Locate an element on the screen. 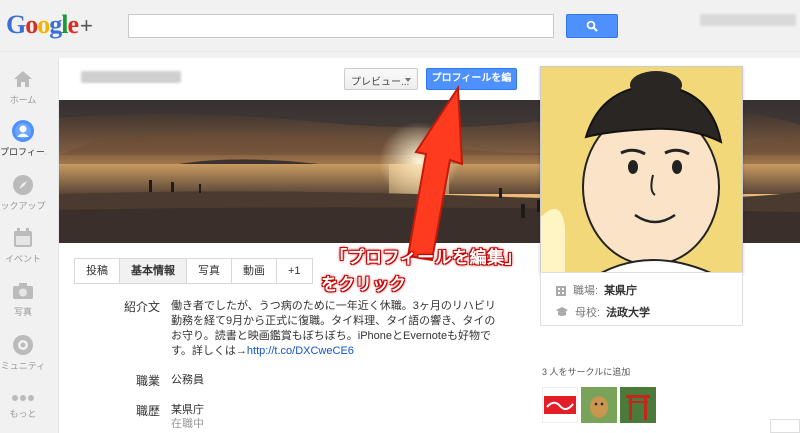  more-icon is located at coordinates (23, 398).